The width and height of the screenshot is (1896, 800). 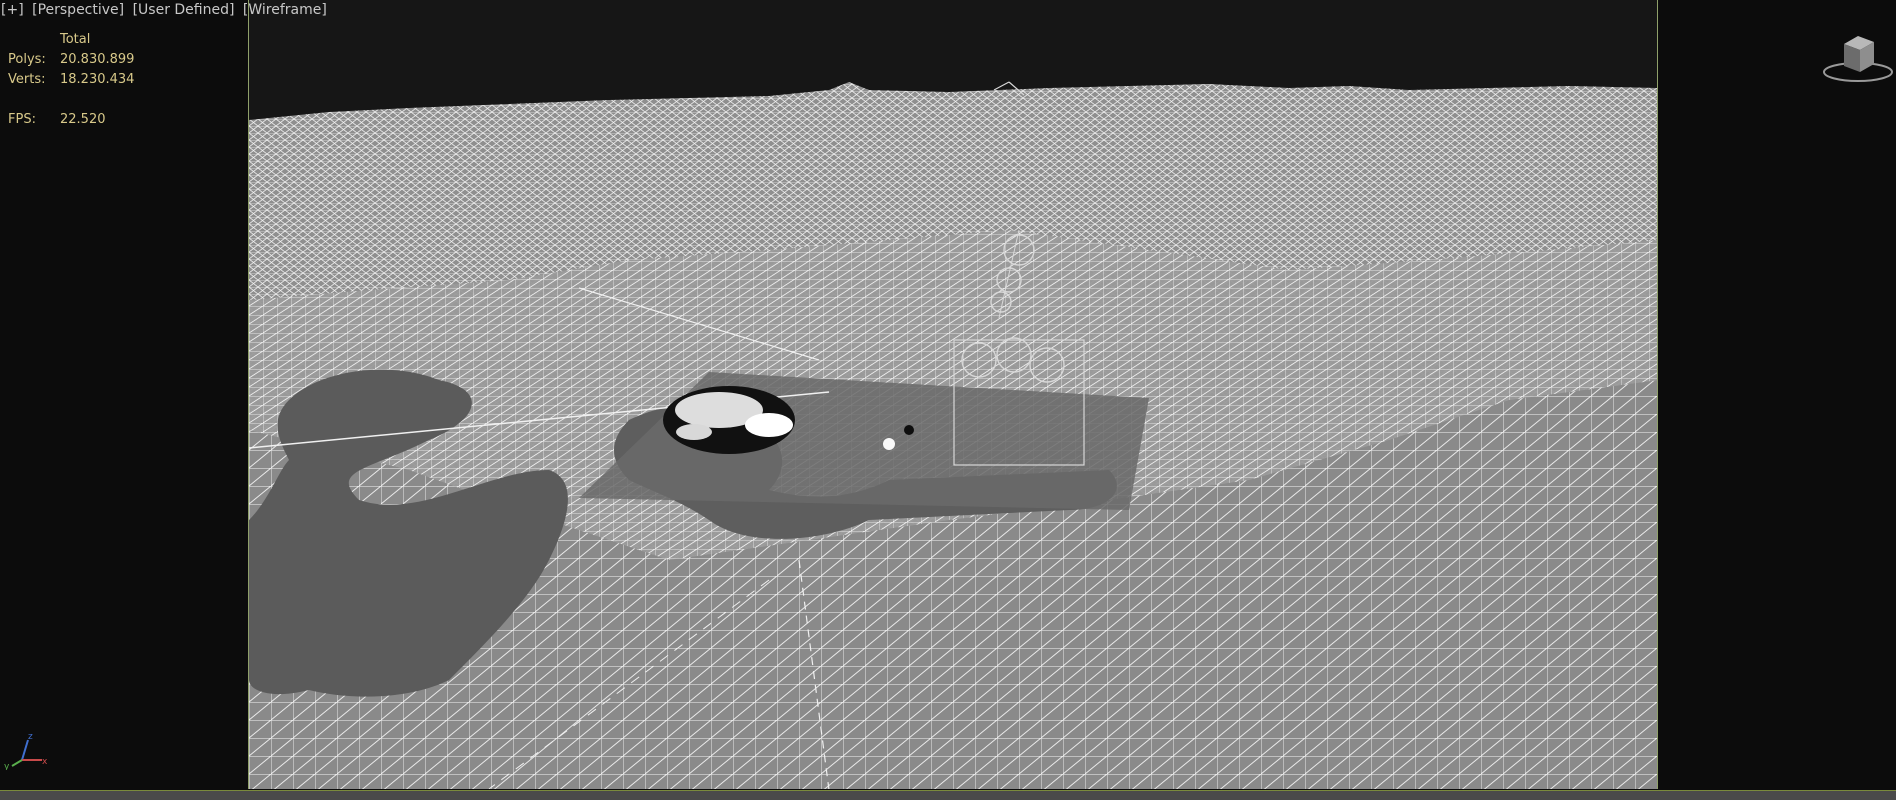 I want to click on verts-label: Verts:, so click(x=27, y=79).